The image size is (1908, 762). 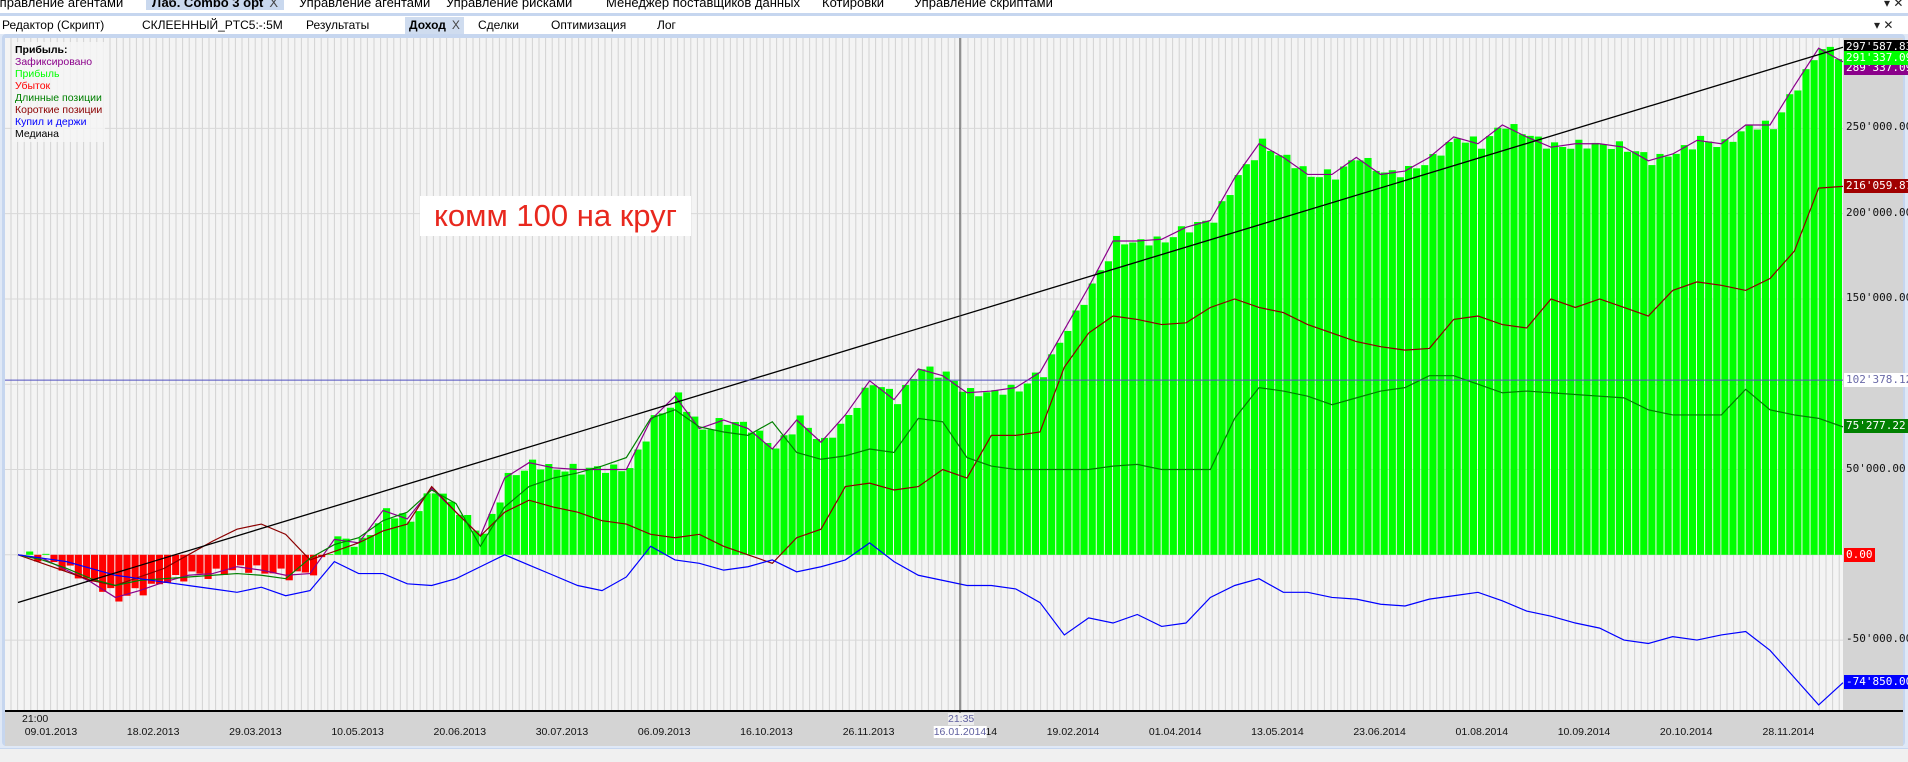 What do you see at coordinates (59, 110) in the screenshot?
I see `legend-item: Короткие позиции` at bounding box center [59, 110].